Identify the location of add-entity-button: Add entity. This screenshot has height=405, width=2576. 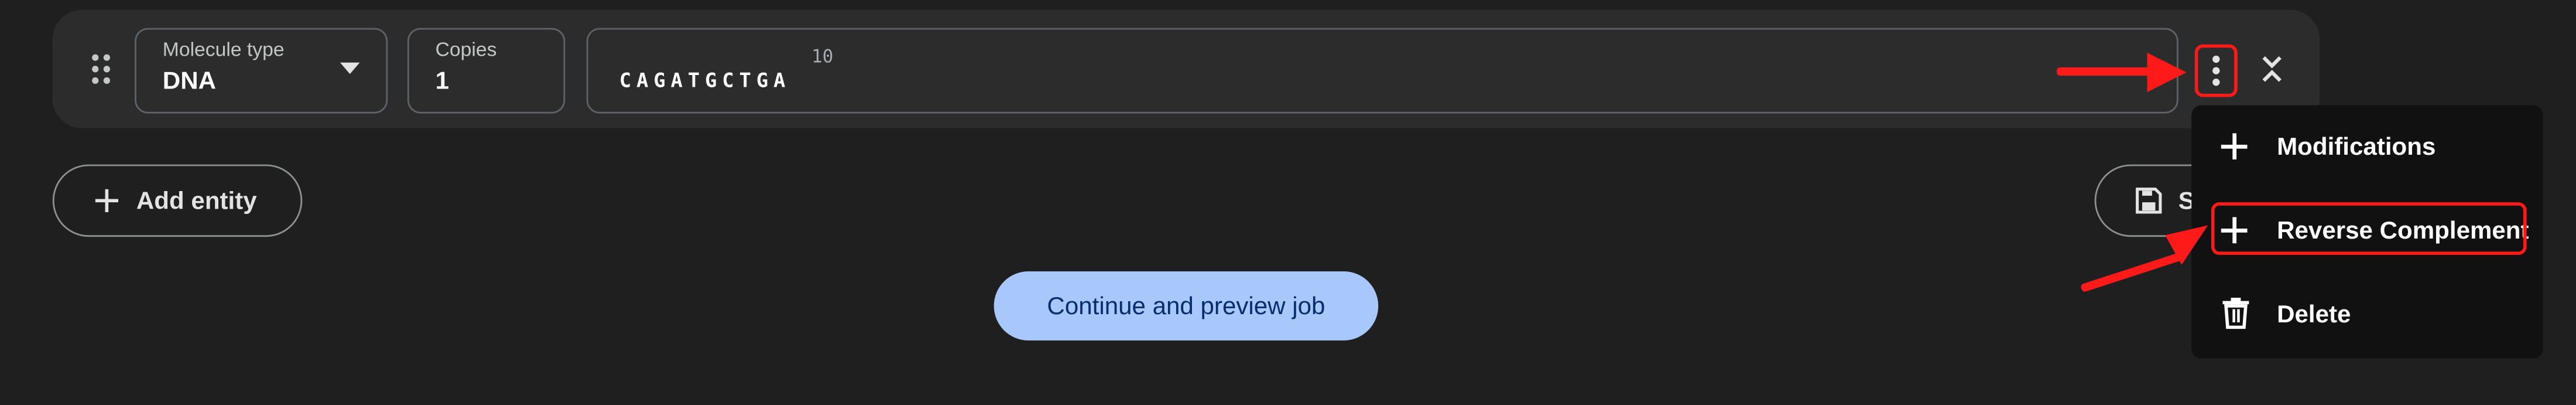
(177, 200).